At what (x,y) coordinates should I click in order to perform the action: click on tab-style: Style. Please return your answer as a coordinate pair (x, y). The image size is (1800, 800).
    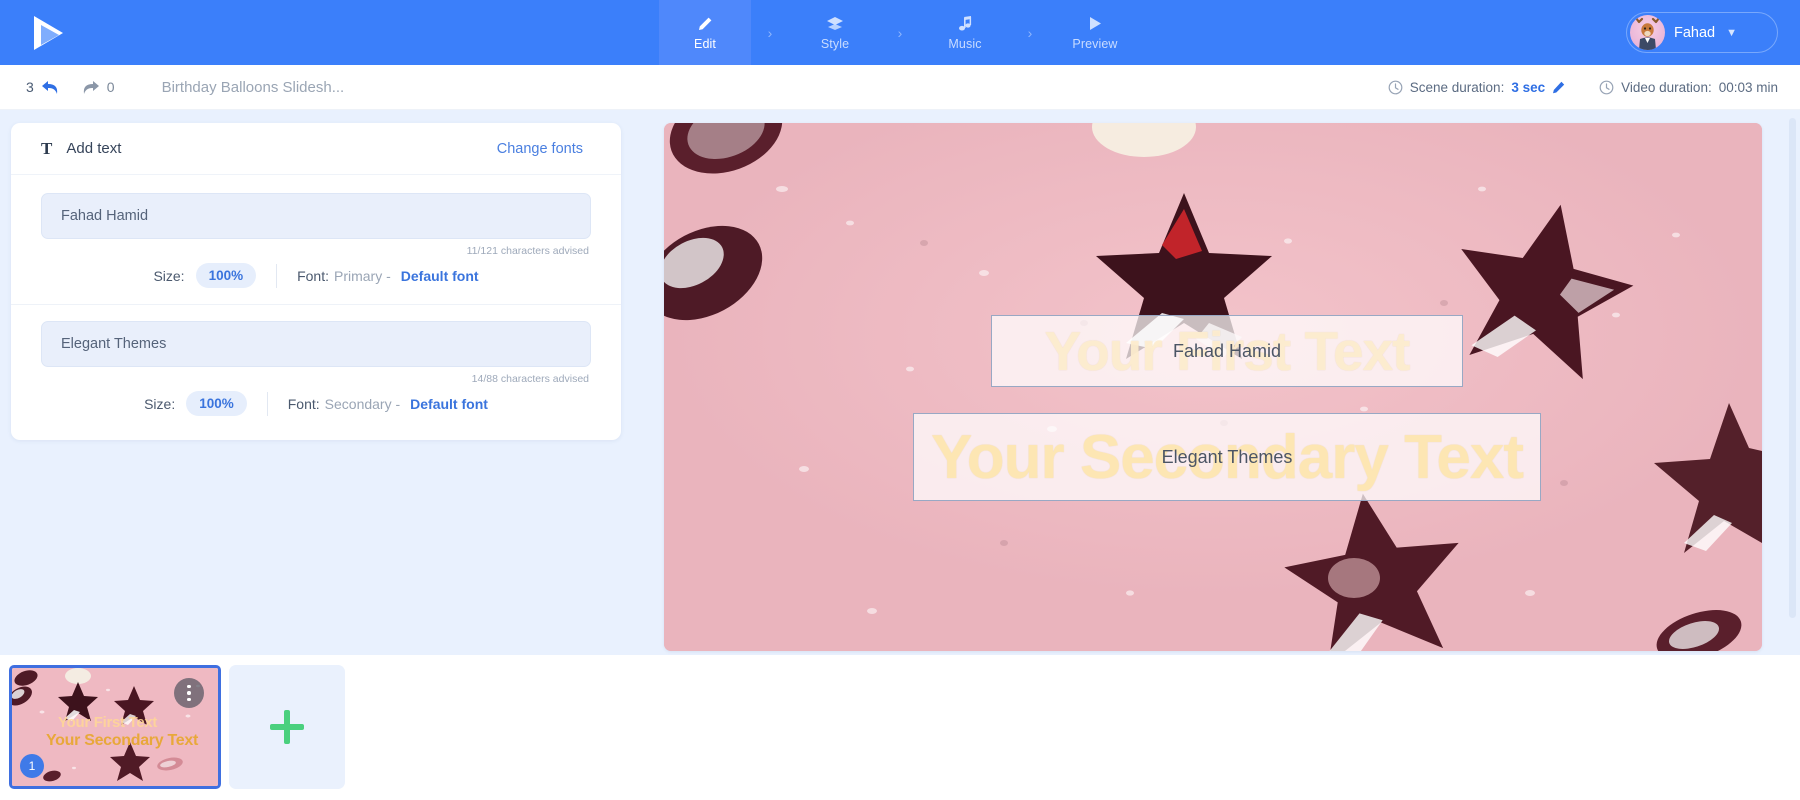
    Looking at the image, I should click on (835, 32).